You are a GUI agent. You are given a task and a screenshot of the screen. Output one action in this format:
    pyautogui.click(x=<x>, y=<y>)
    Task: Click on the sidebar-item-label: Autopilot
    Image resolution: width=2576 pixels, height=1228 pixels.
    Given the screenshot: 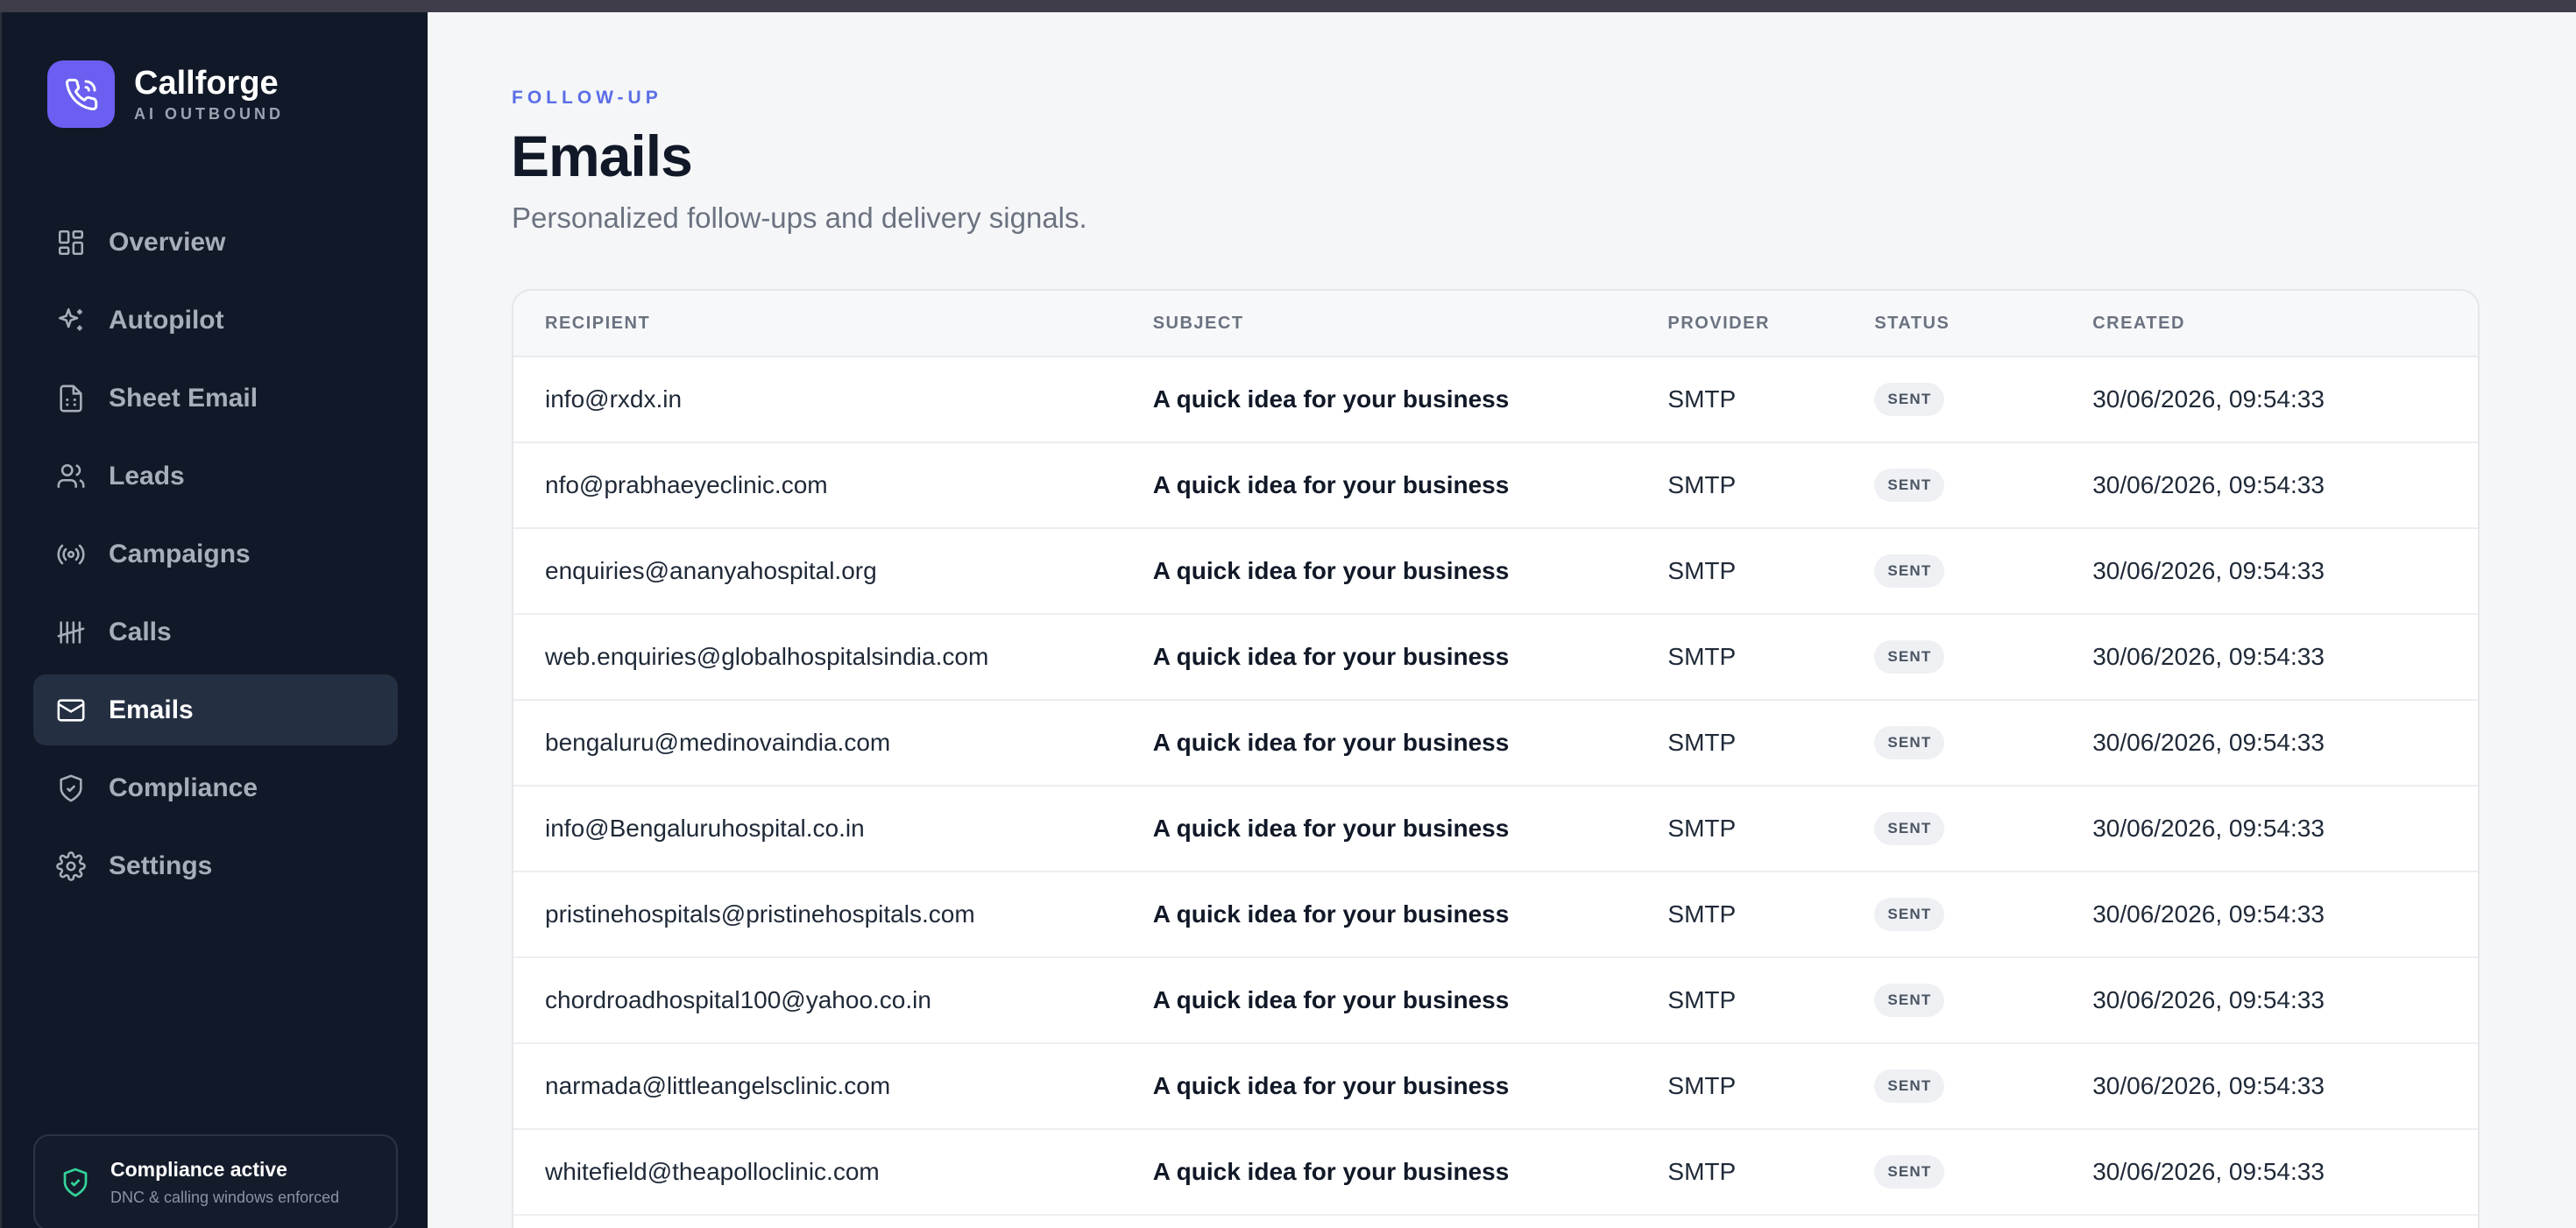 What is the action you would take?
    pyautogui.click(x=166, y=320)
    